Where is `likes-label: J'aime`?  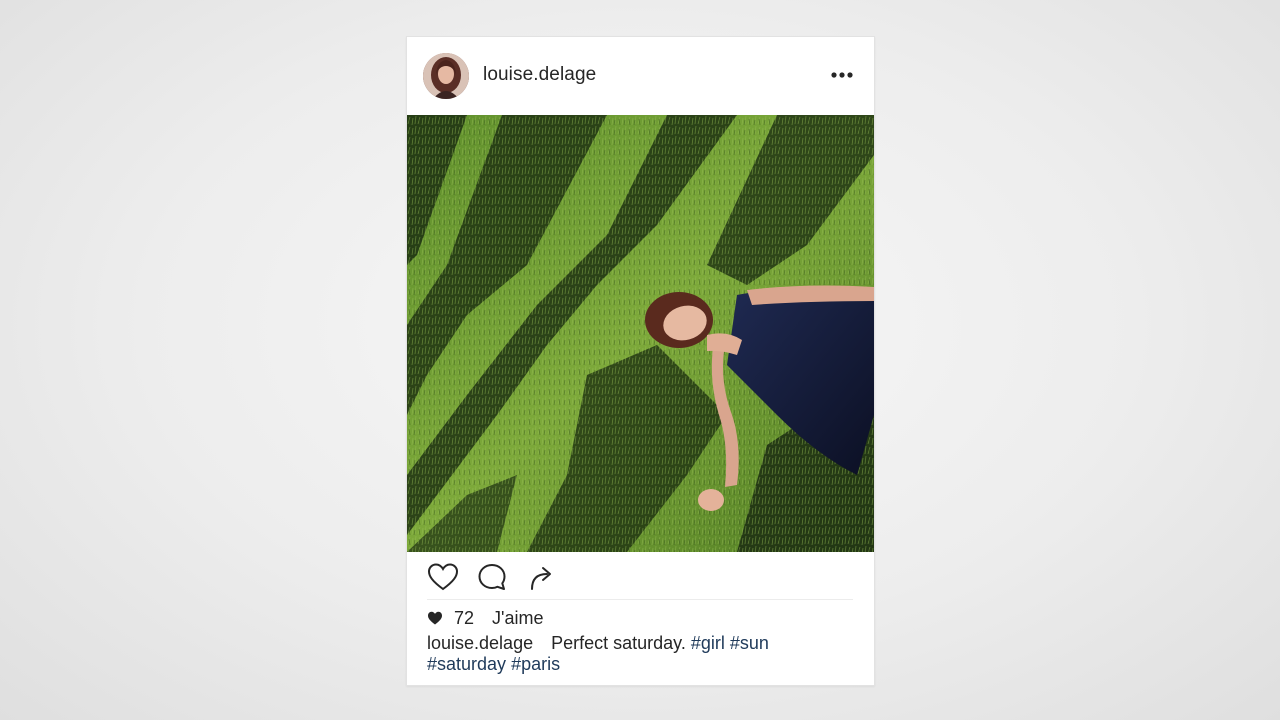 likes-label: J'aime is located at coordinates (518, 617).